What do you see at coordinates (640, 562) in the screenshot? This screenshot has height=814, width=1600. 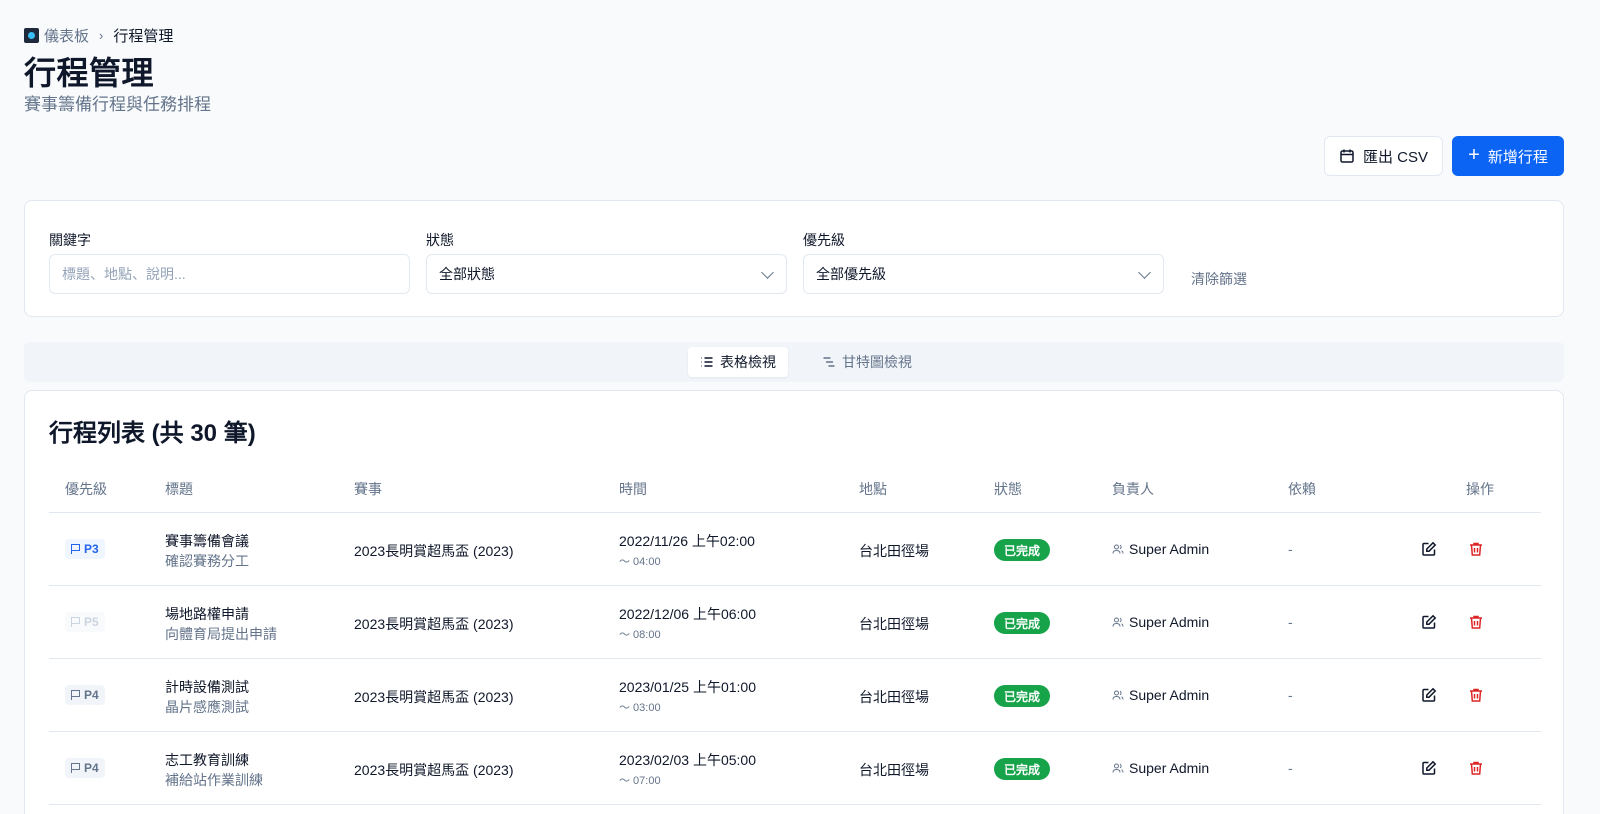 I see `row-time-end: ～ 04:00` at bounding box center [640, 562].